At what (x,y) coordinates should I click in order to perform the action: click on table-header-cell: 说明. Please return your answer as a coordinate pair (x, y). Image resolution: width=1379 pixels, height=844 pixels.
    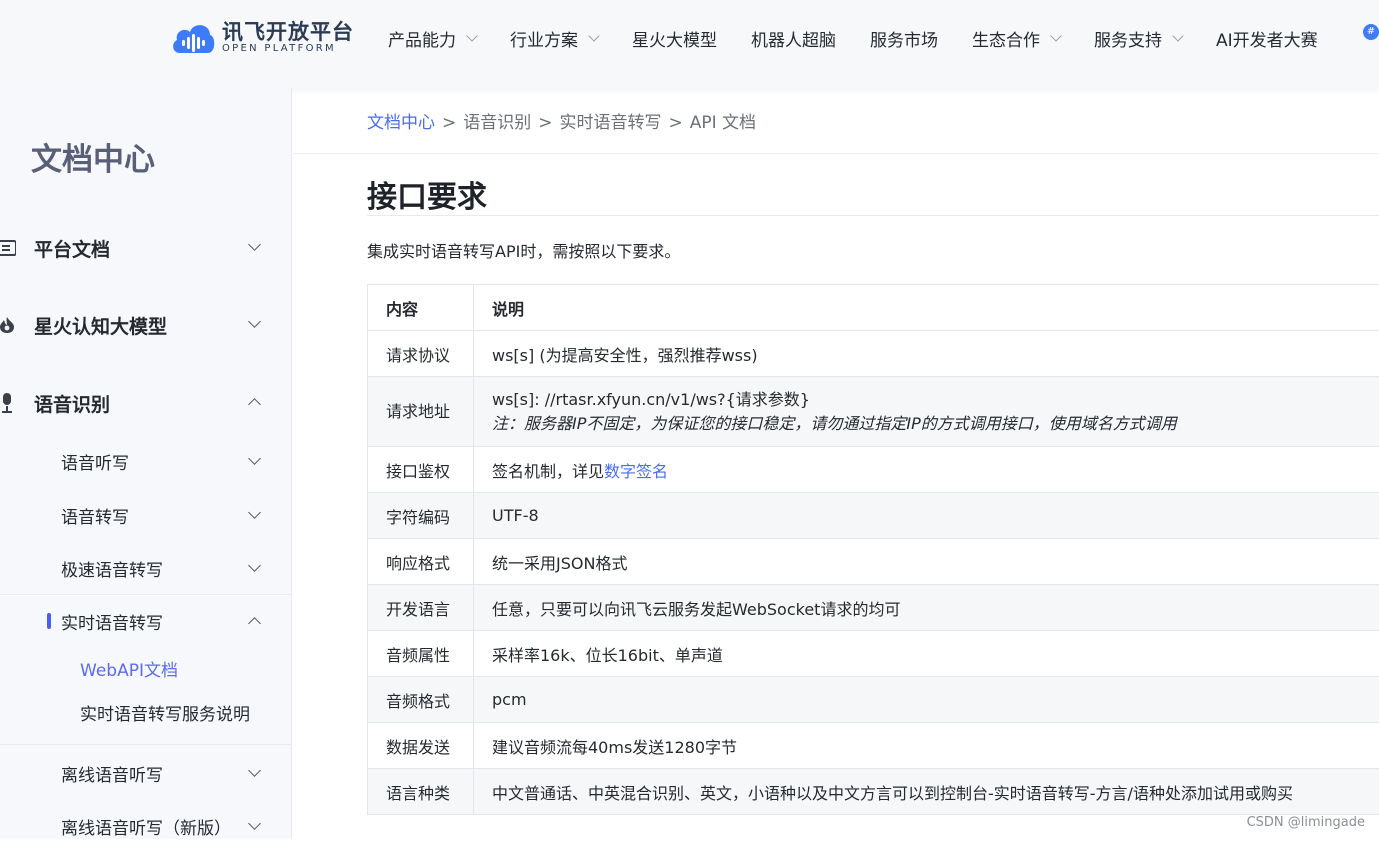
    Looking at the image, I should click on (926, 308).